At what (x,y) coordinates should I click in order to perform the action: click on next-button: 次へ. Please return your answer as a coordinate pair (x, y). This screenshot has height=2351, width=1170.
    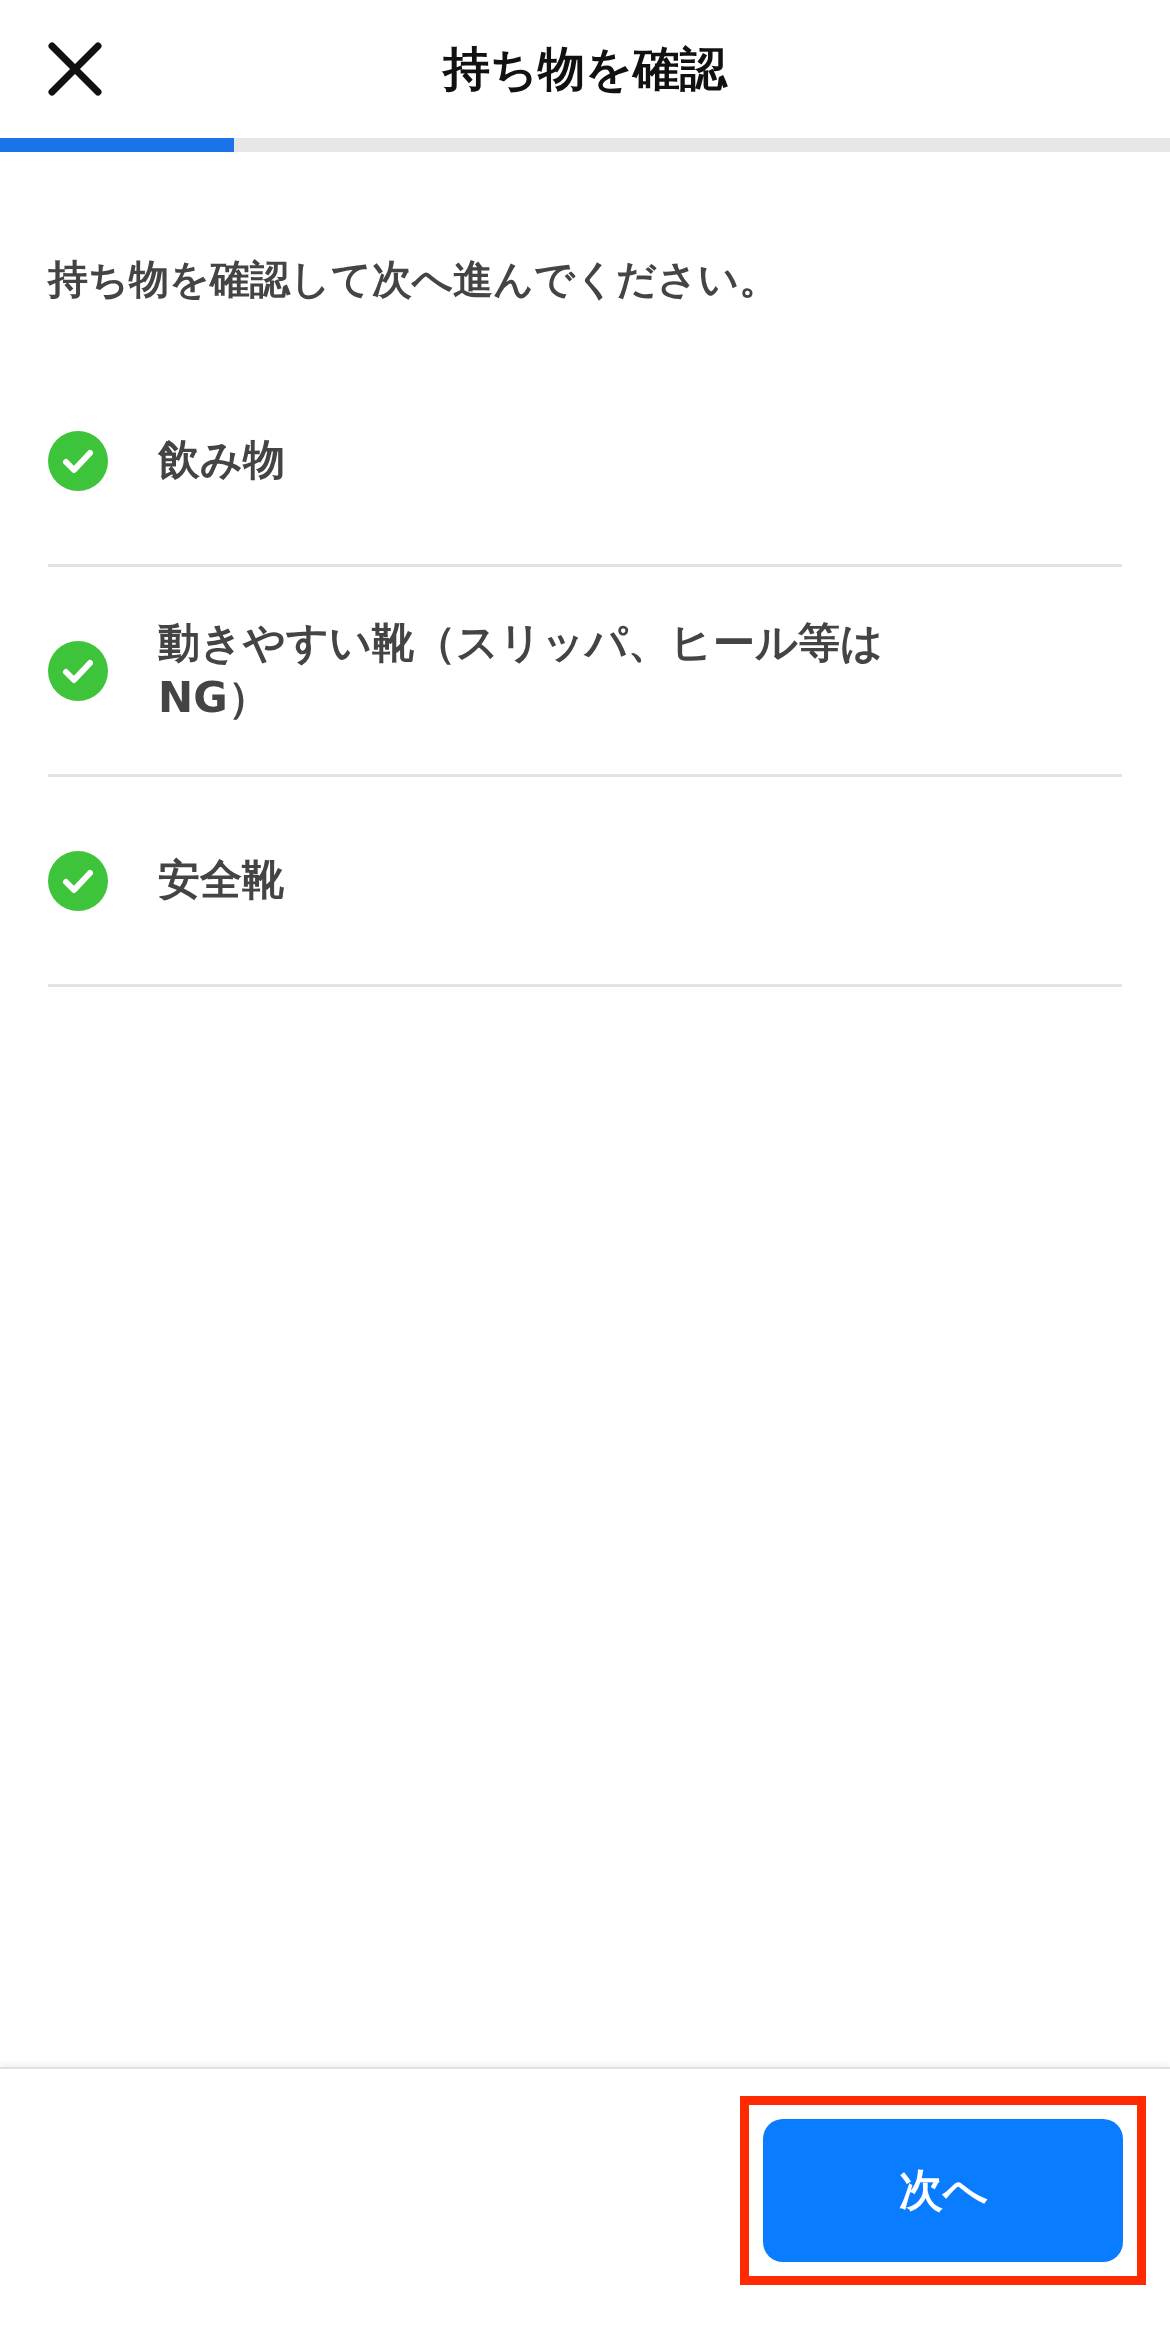
    Looking at the image, I should click on (943, 2190).